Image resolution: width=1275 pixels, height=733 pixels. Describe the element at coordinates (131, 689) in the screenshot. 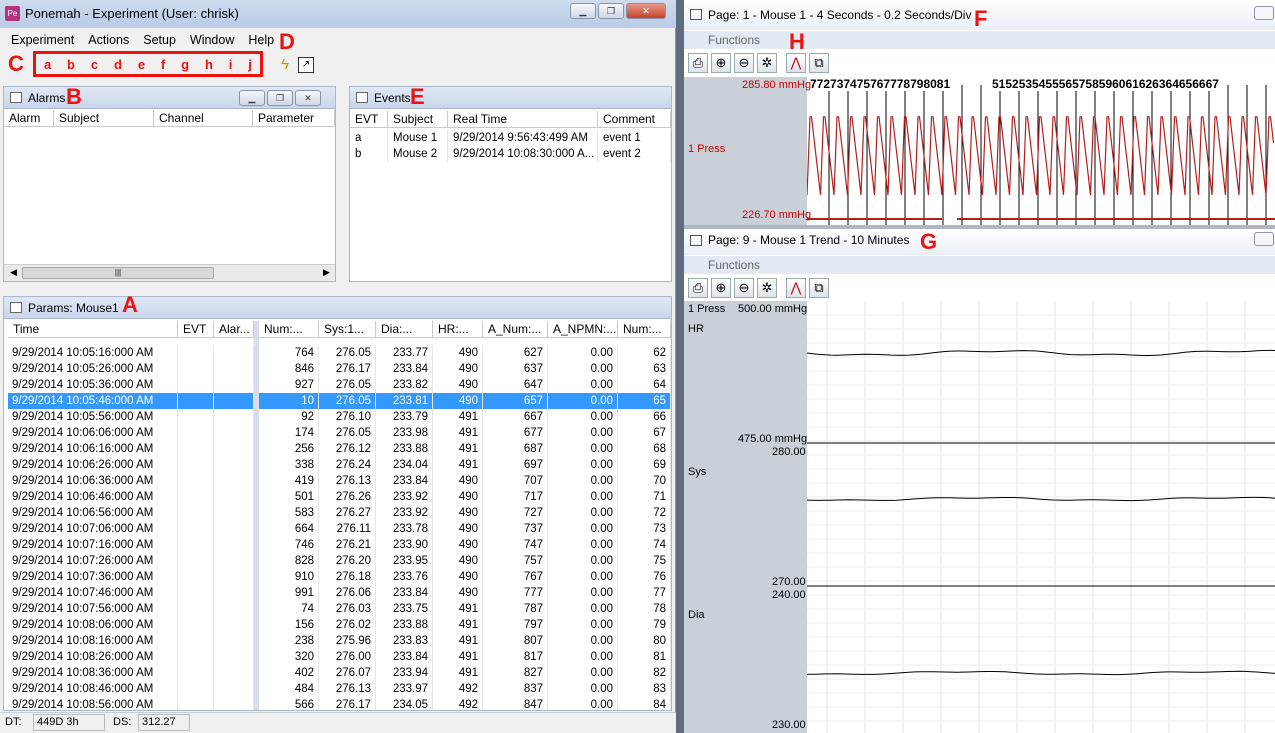

I see `params-row: 9/29/2014 10:08:46:000 AM` at that location.